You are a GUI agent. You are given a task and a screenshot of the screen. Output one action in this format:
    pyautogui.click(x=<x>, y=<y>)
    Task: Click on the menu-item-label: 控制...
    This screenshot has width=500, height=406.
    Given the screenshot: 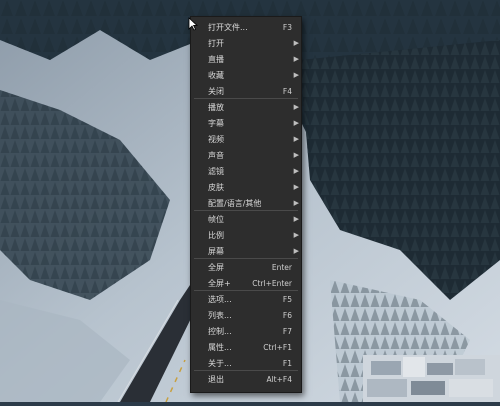 What is the action you would take?
    pyautogui.click(x=220, y=331)
    